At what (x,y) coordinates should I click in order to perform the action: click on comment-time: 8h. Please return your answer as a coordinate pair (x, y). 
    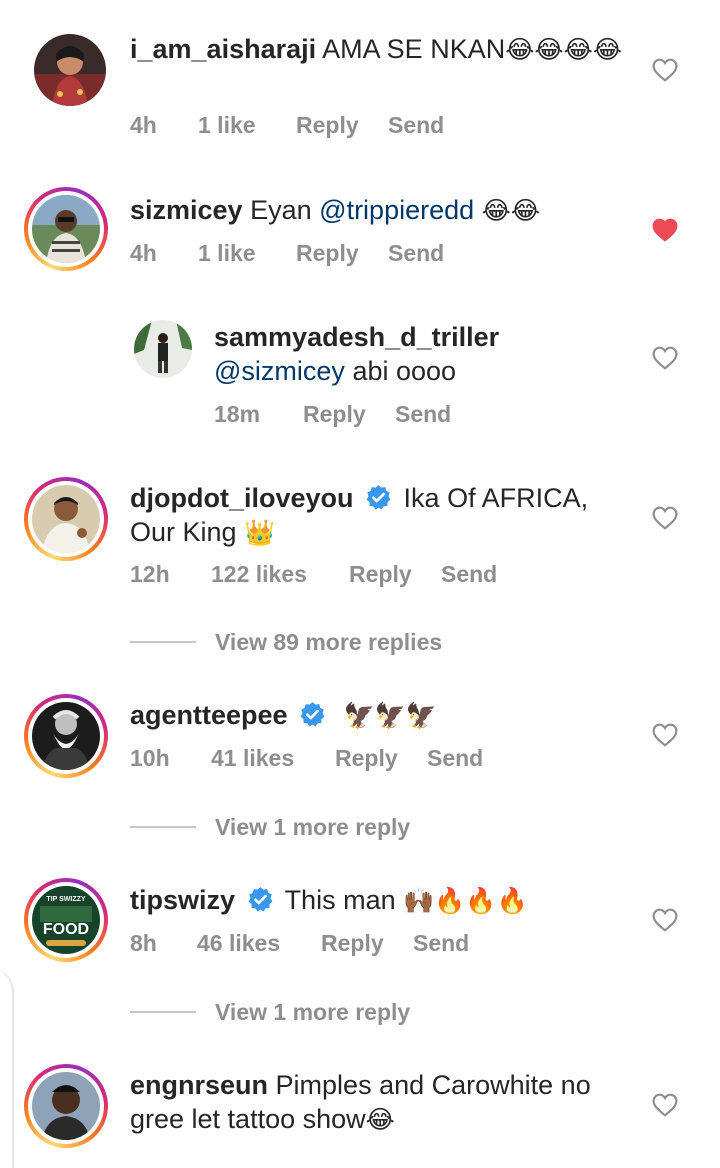
    Looking at the image, I should click on (143, 943).